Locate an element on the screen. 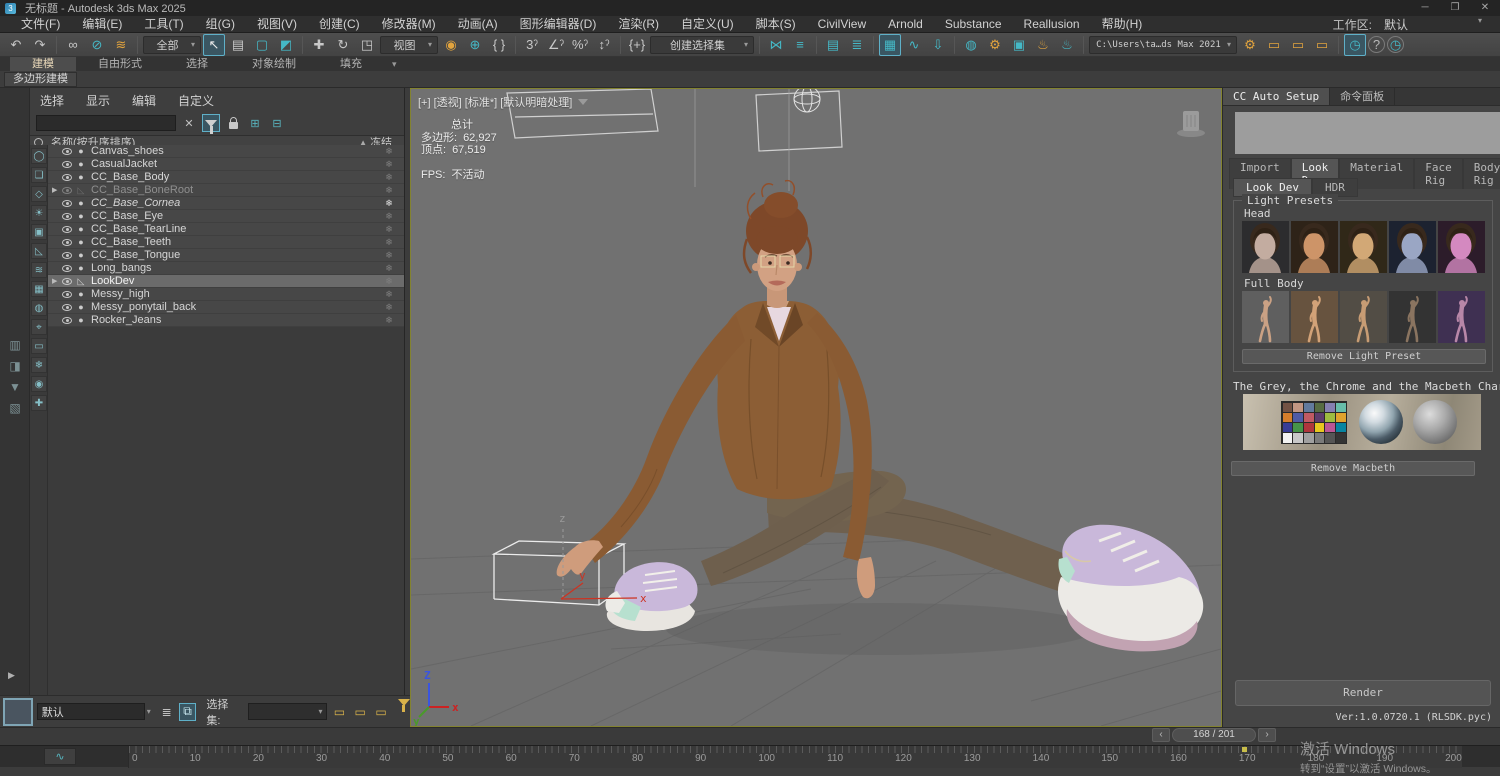 Image resolution: width=1500 pixels, height=776 pixels. menu-item: 自定义(U) is located at coordinates (707, 24).